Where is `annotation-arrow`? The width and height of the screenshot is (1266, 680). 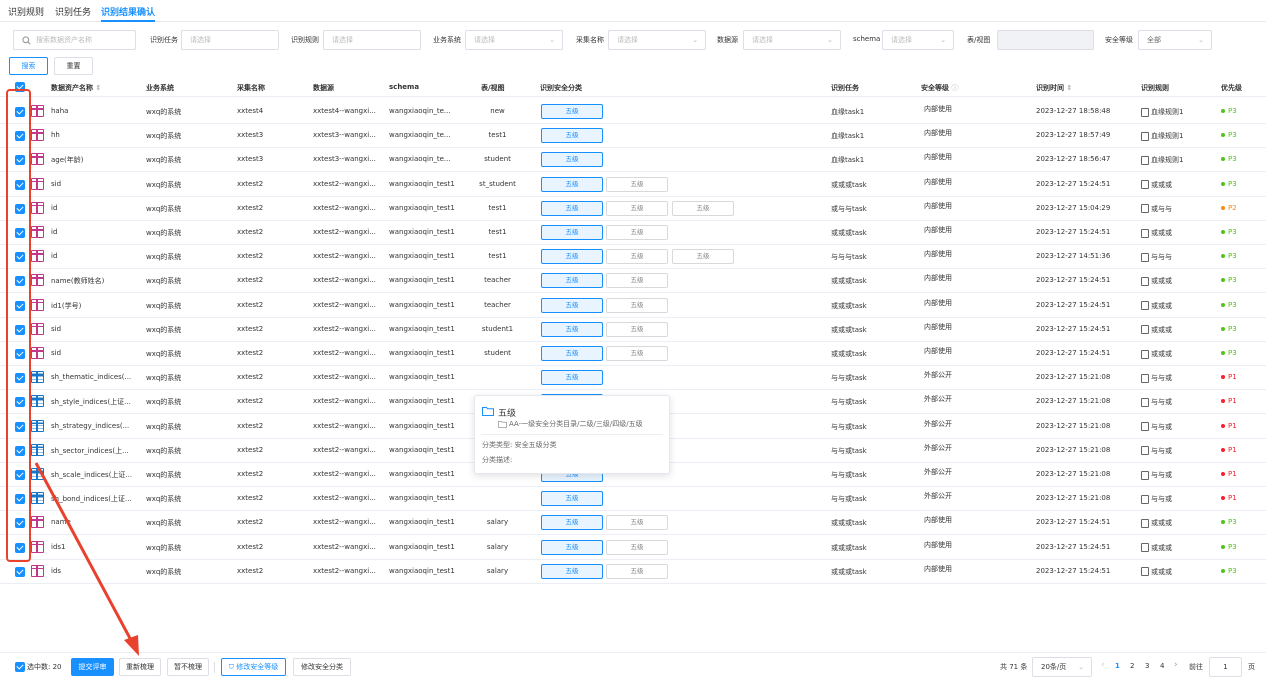
annotation-arrow is located at coordinates (86, 559).